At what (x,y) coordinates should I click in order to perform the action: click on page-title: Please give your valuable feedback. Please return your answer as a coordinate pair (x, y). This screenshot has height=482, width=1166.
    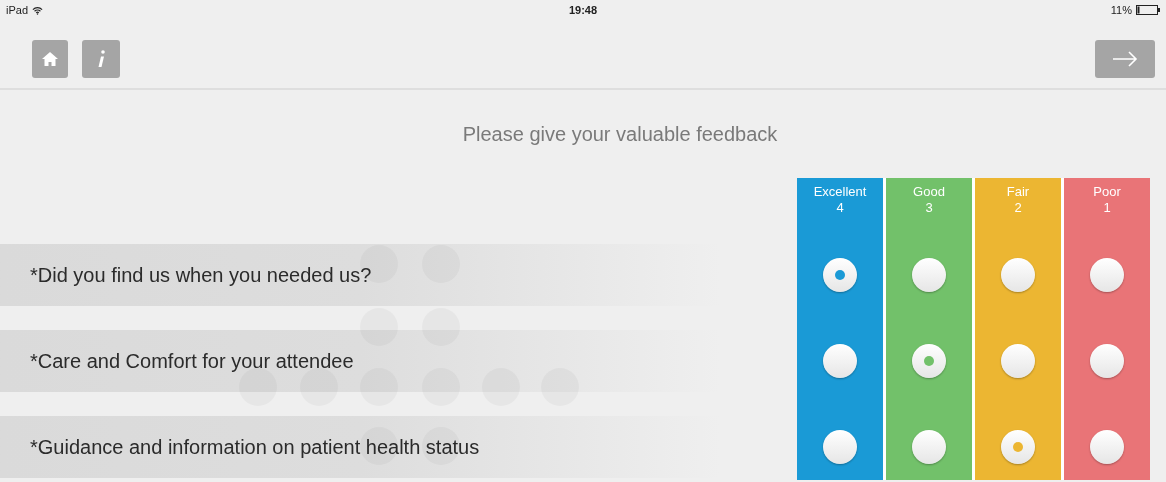
    Looking at the image, I should click on (620, 134).